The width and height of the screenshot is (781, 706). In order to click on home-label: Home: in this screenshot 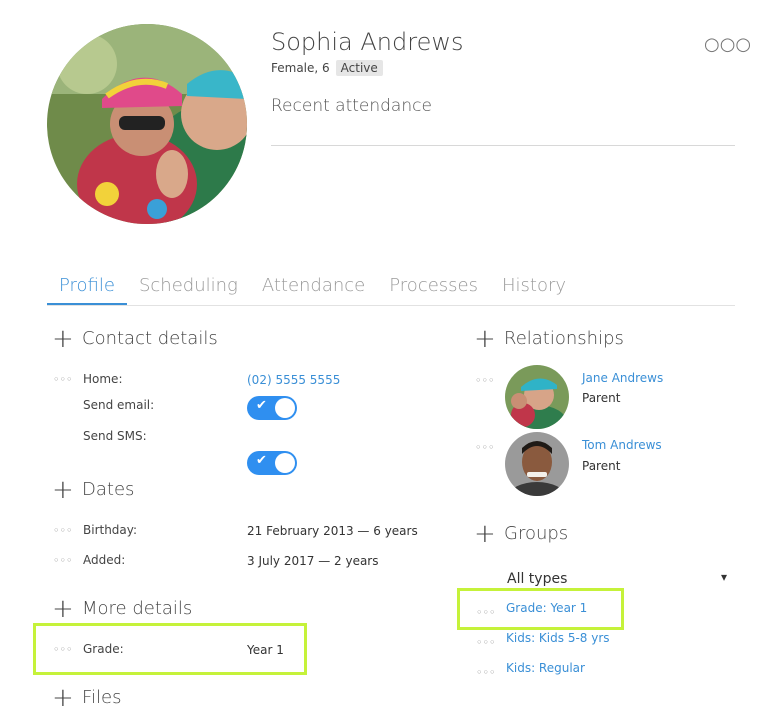, I will do `click(103, 379)`.